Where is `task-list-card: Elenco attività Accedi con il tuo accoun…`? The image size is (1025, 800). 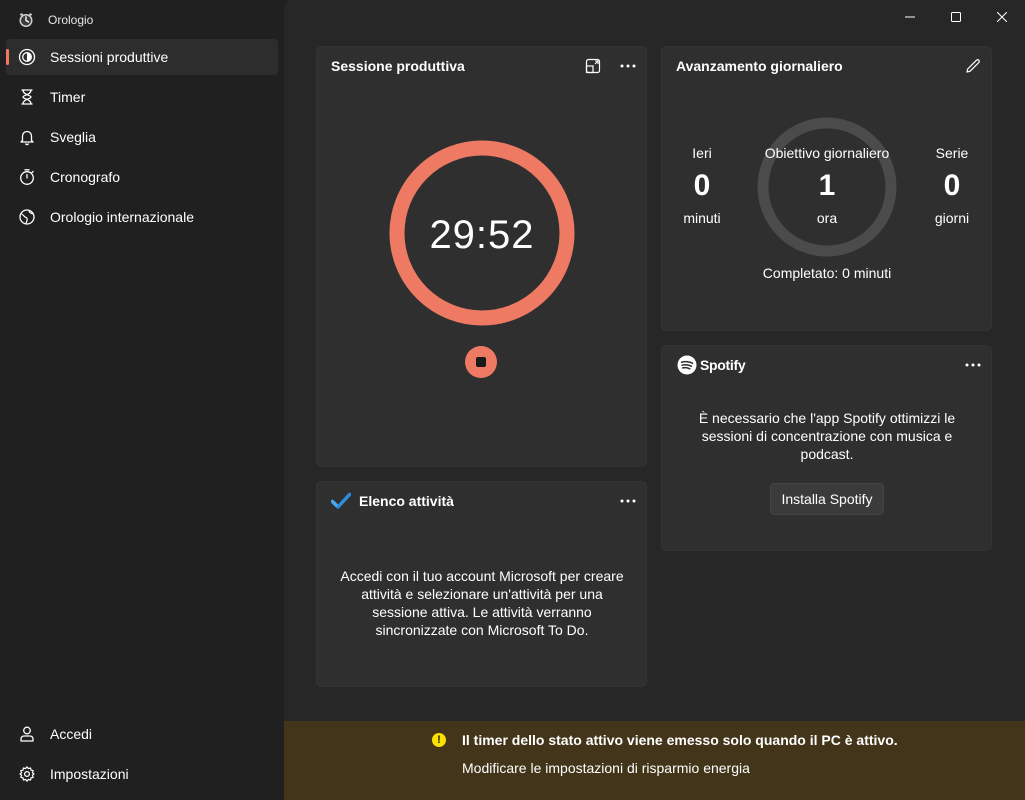 task-list-card: Elenco attività Accedi con il tuo accoun… is located at coordinates (481, 584).